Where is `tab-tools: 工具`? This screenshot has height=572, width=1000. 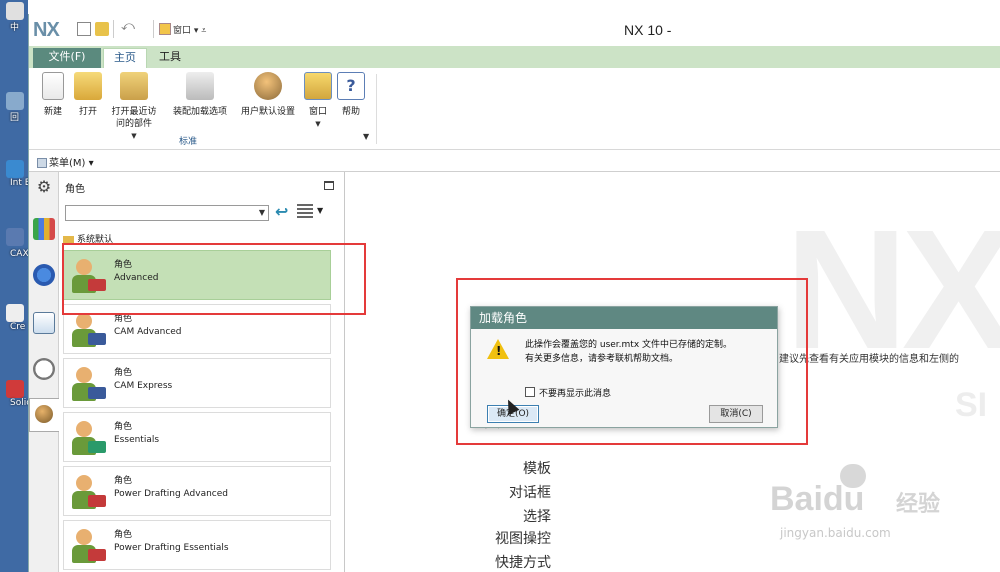
tab-tools: 工具 is located at coordinates (170, 58).